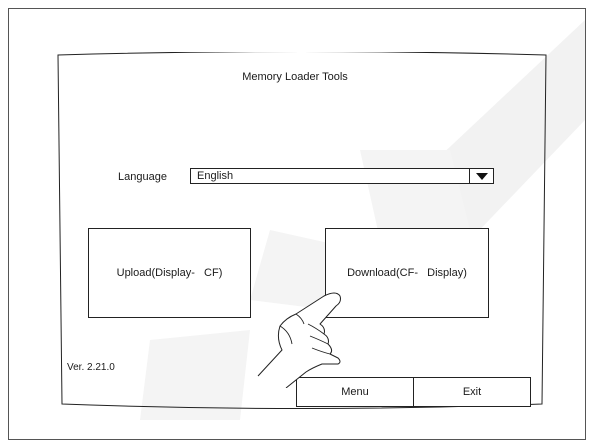  I want to click on exit-button-label: Exit, so click(472, 392).